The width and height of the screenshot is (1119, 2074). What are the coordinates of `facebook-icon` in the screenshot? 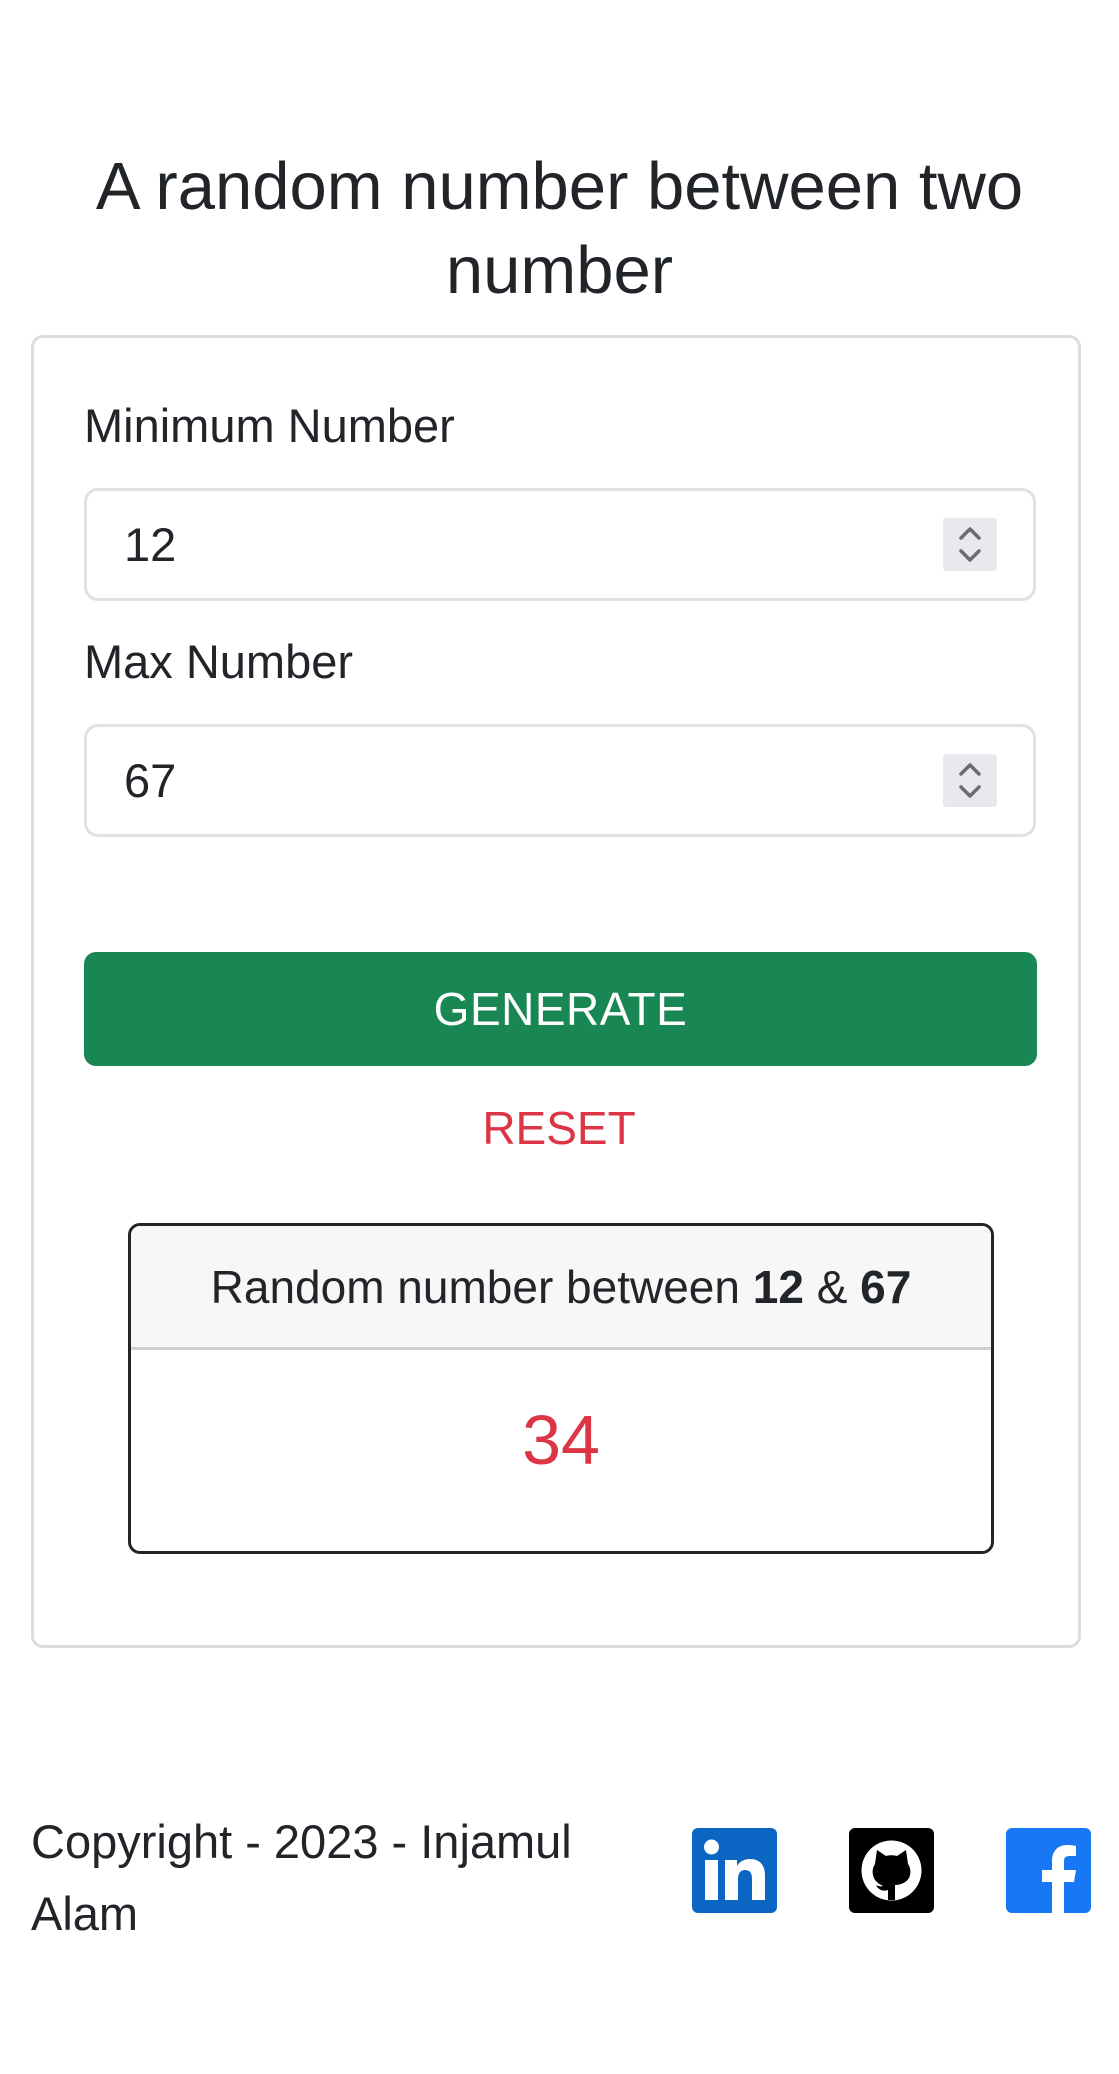 It's located at (1048, 1870).